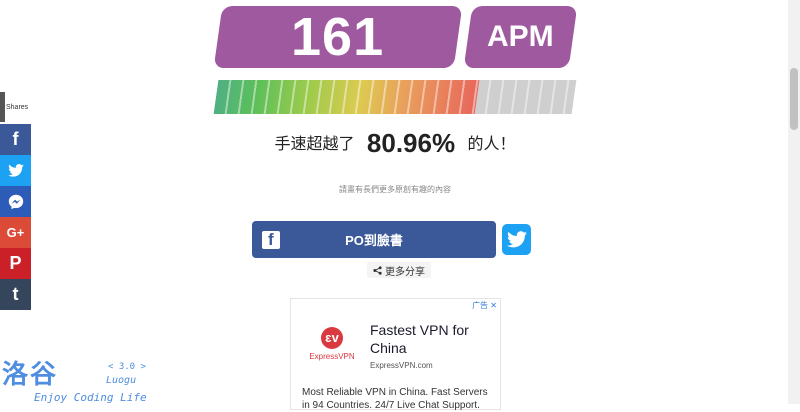 This screenshot has width=800, height=412. I want to click on score-box: 161, so click(338, 37).